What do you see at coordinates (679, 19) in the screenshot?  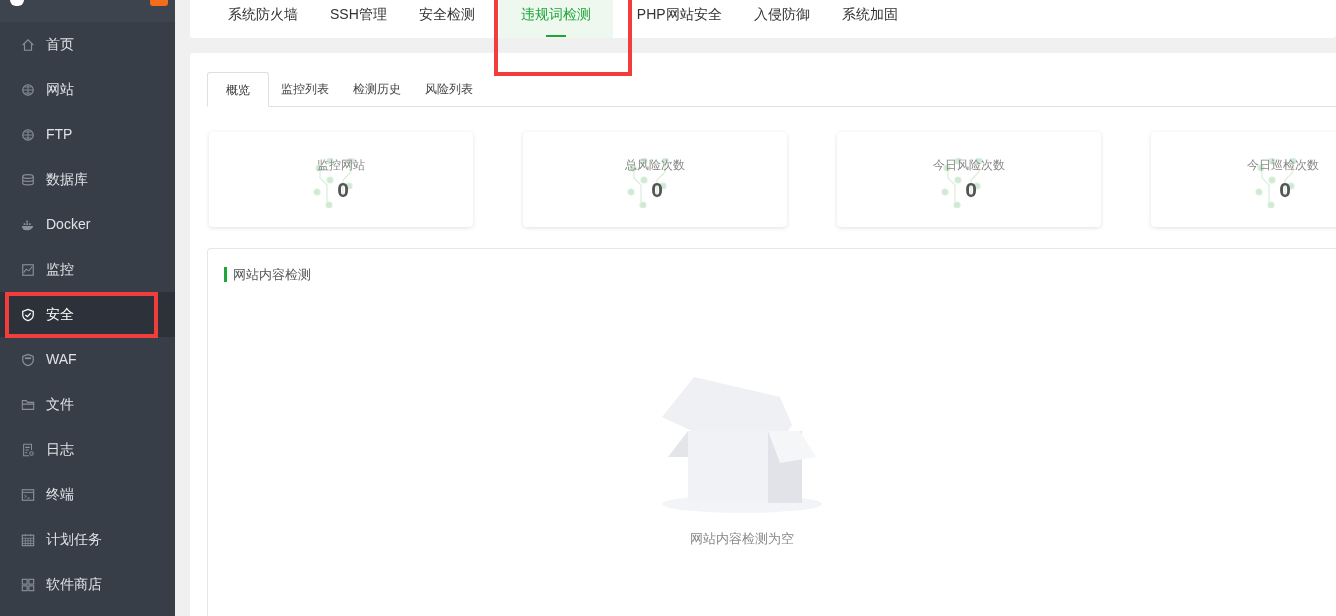 I see `top-tab: PHP网站安全` at bounding box center [679, 19].